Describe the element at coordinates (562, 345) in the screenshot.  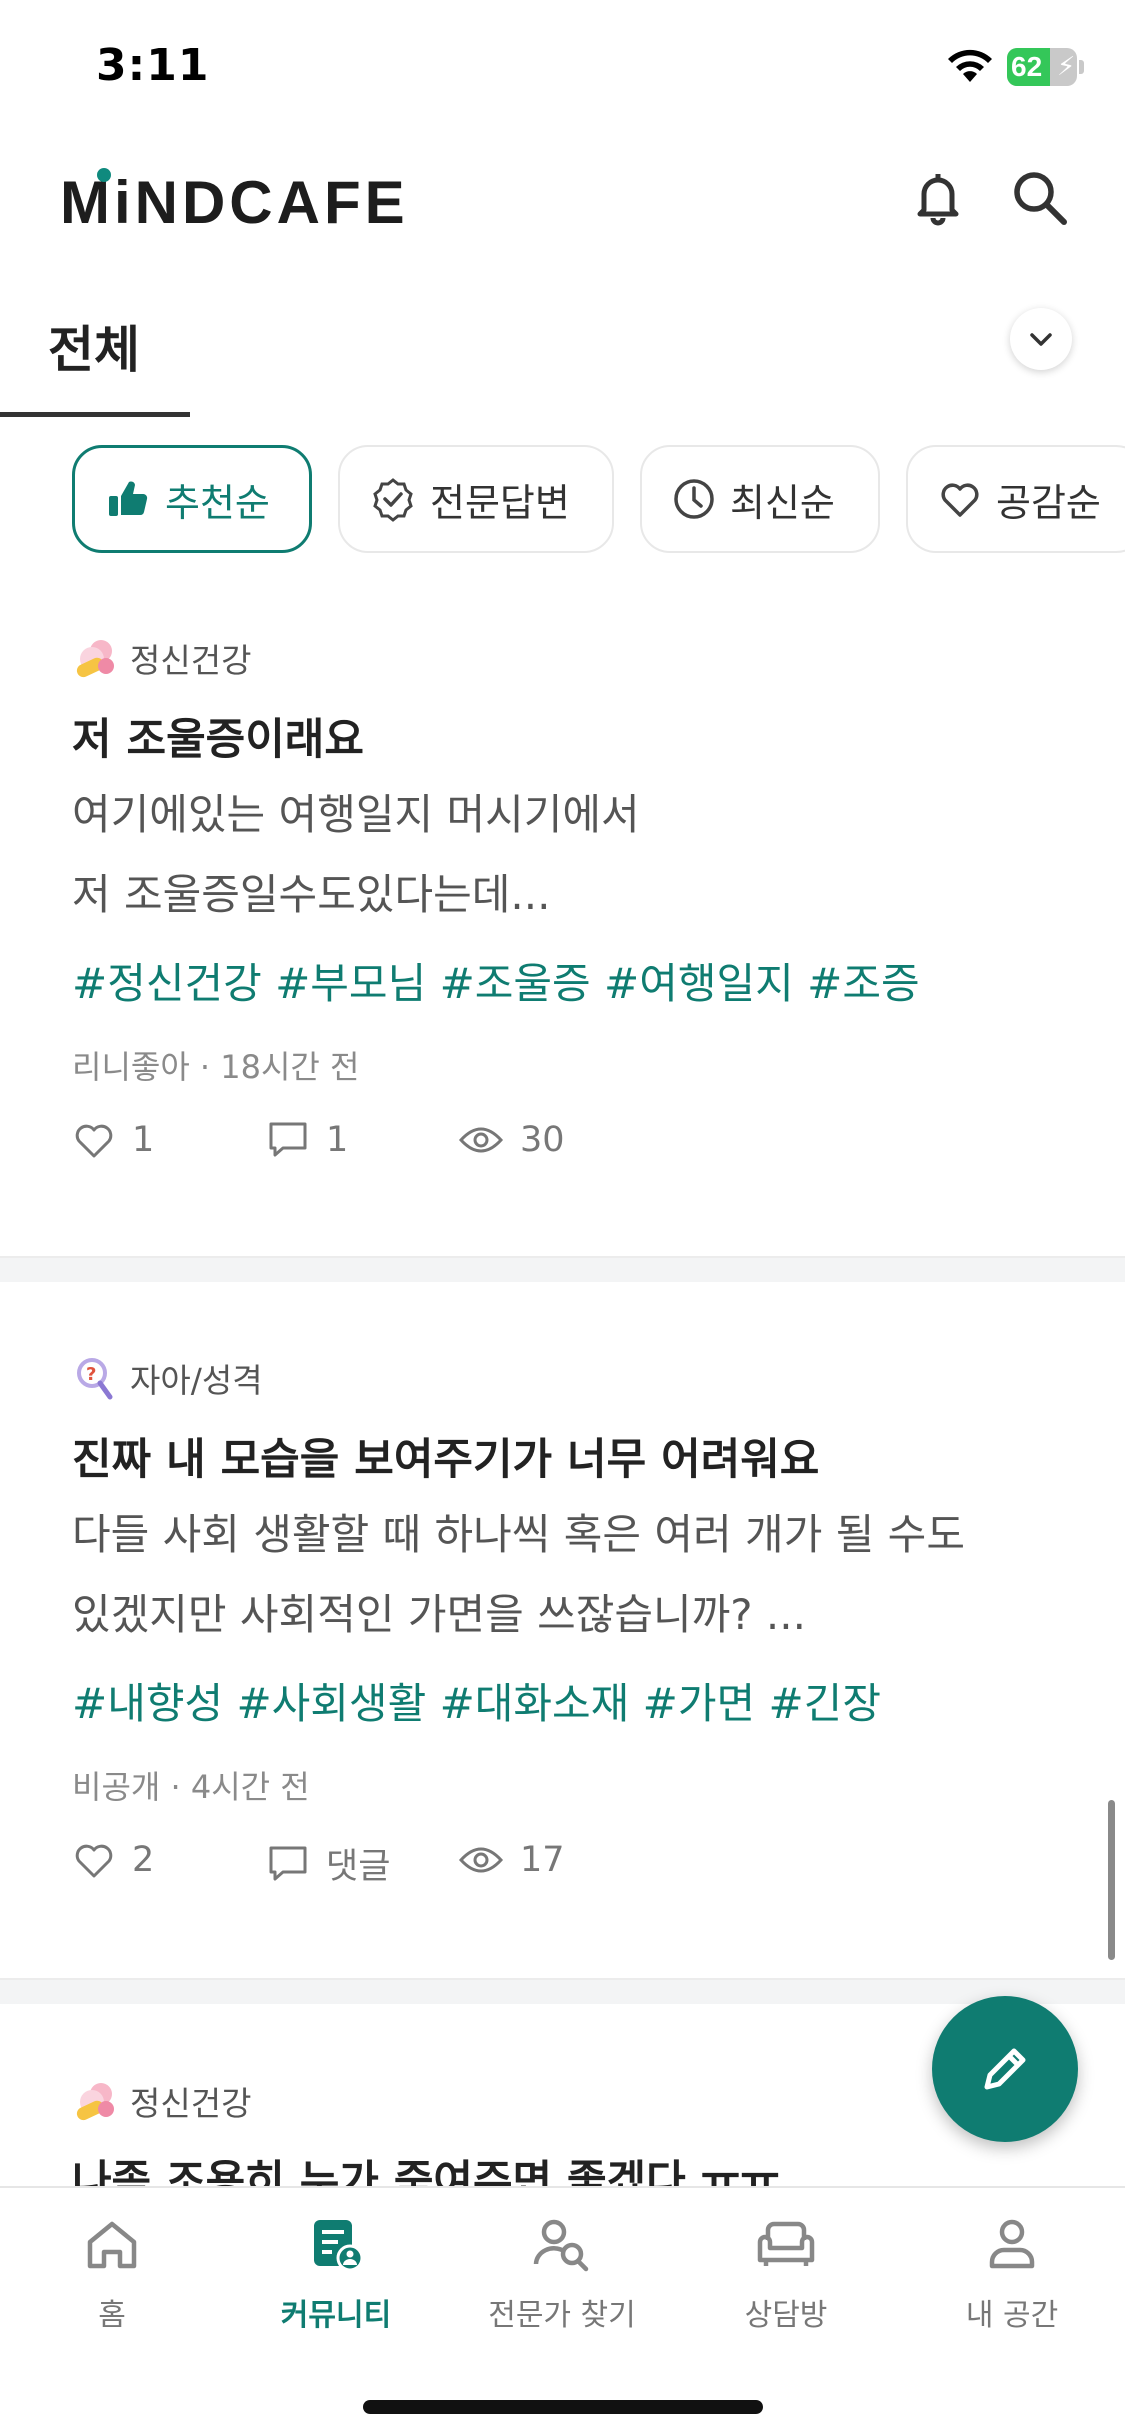
I see `category-tabs: 전체` at that location.